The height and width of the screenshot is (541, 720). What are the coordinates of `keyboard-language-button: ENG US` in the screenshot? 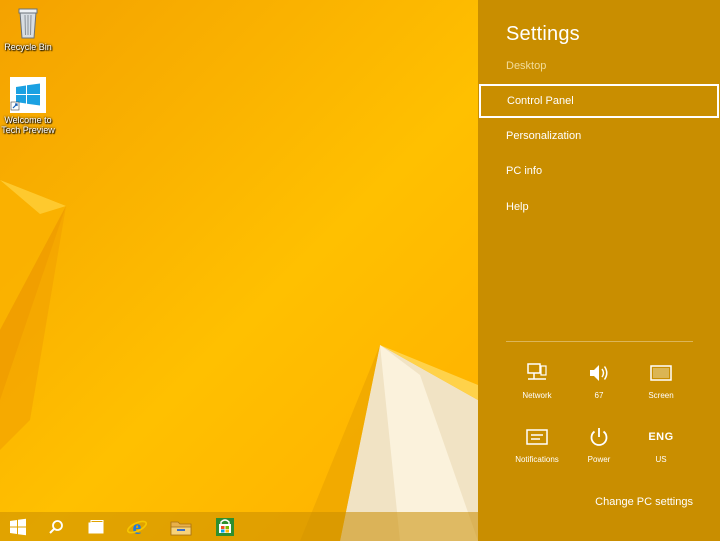 It's located at (661, 444).